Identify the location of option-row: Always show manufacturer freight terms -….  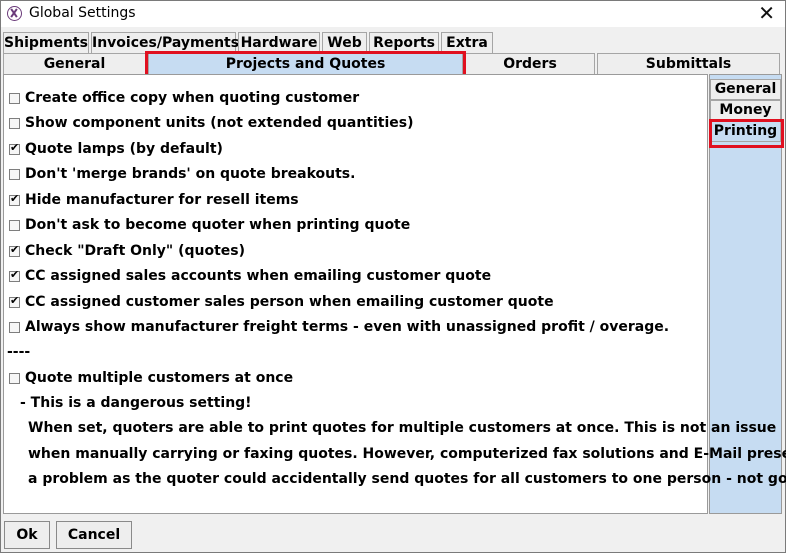
(339, 327).